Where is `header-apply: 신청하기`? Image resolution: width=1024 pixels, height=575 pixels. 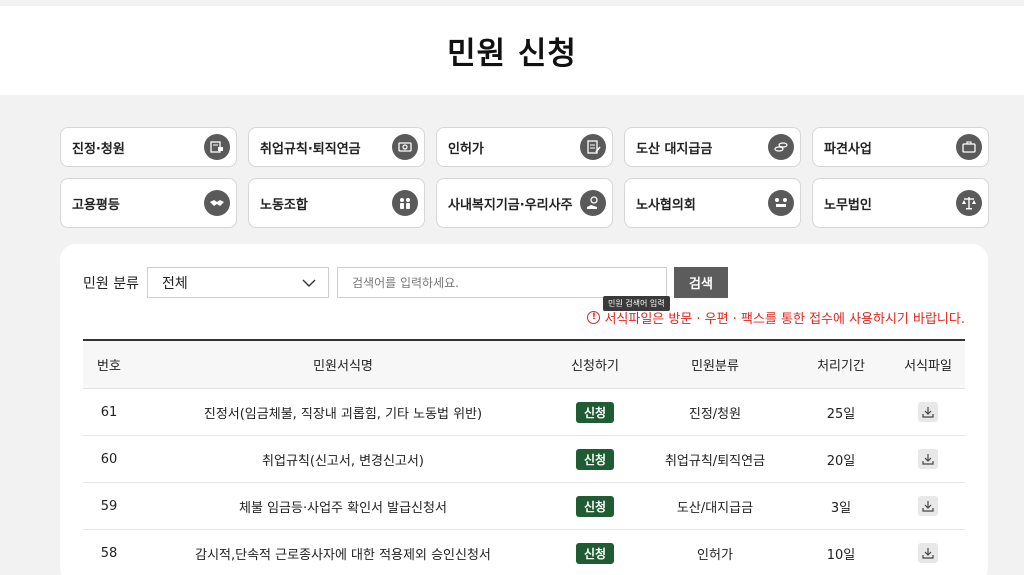 header-apply: 신청하기 is located at coordinates (595, 366).